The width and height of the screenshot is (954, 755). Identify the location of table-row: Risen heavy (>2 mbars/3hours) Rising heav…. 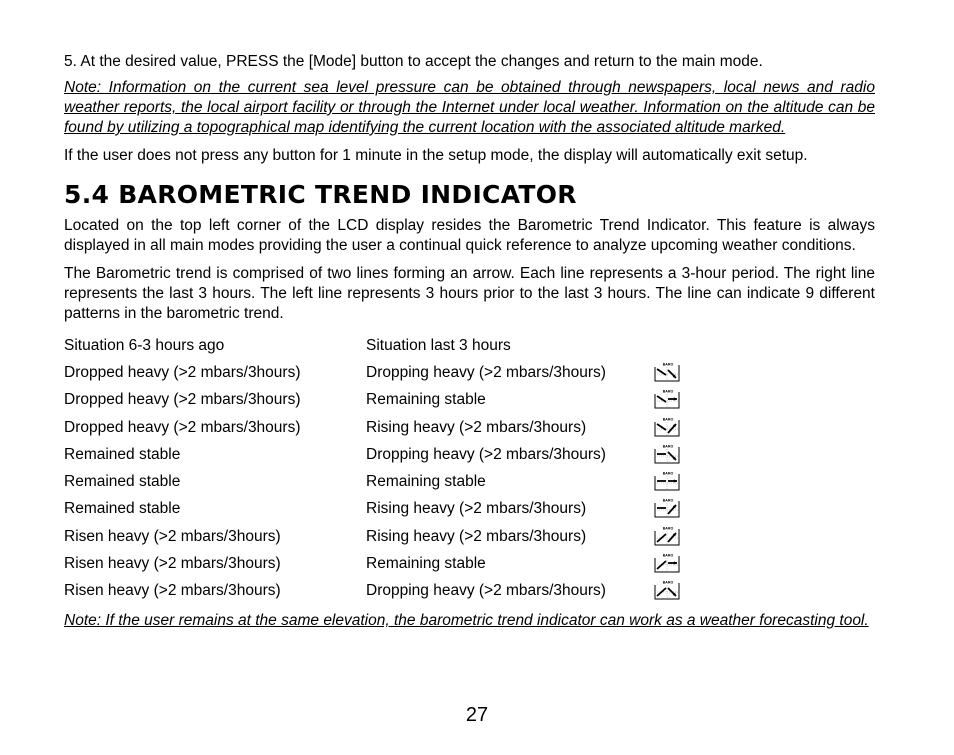
(379, 536).